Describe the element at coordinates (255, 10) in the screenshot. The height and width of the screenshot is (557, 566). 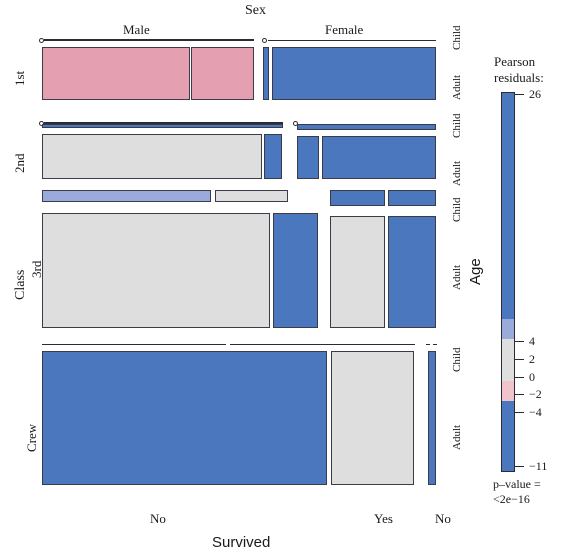
I see `top-axis-title: Sex` at that location.